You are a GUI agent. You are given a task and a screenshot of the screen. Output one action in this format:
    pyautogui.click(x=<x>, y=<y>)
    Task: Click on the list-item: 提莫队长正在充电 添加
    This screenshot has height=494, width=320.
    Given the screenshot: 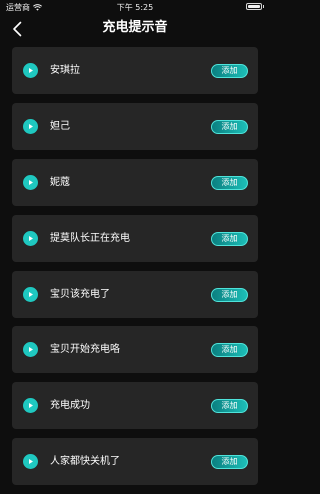 What is the action you would take?
    pyautogui.click(x=135, y=238)
    